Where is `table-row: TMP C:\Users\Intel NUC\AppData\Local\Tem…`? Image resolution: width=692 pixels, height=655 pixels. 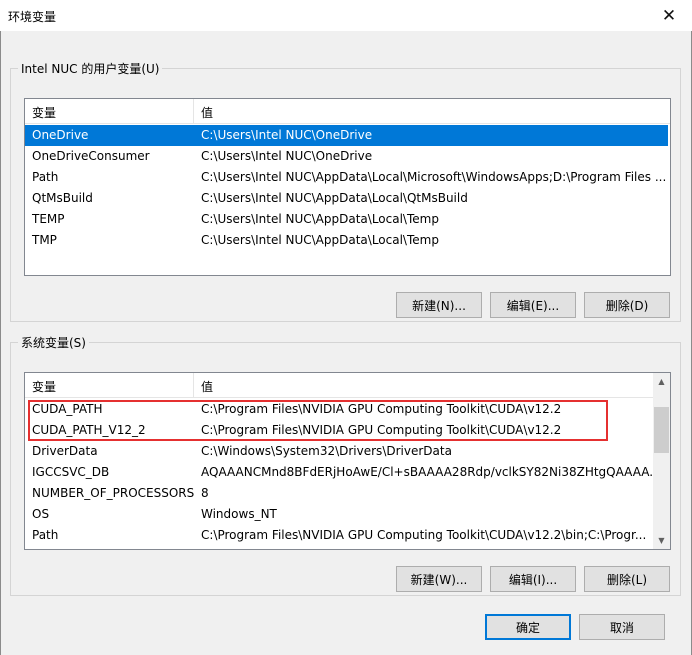 table-row: TMP C:\Users\Intel NUC\AppData\Local\Tem… is located at coordinates (346, 240).